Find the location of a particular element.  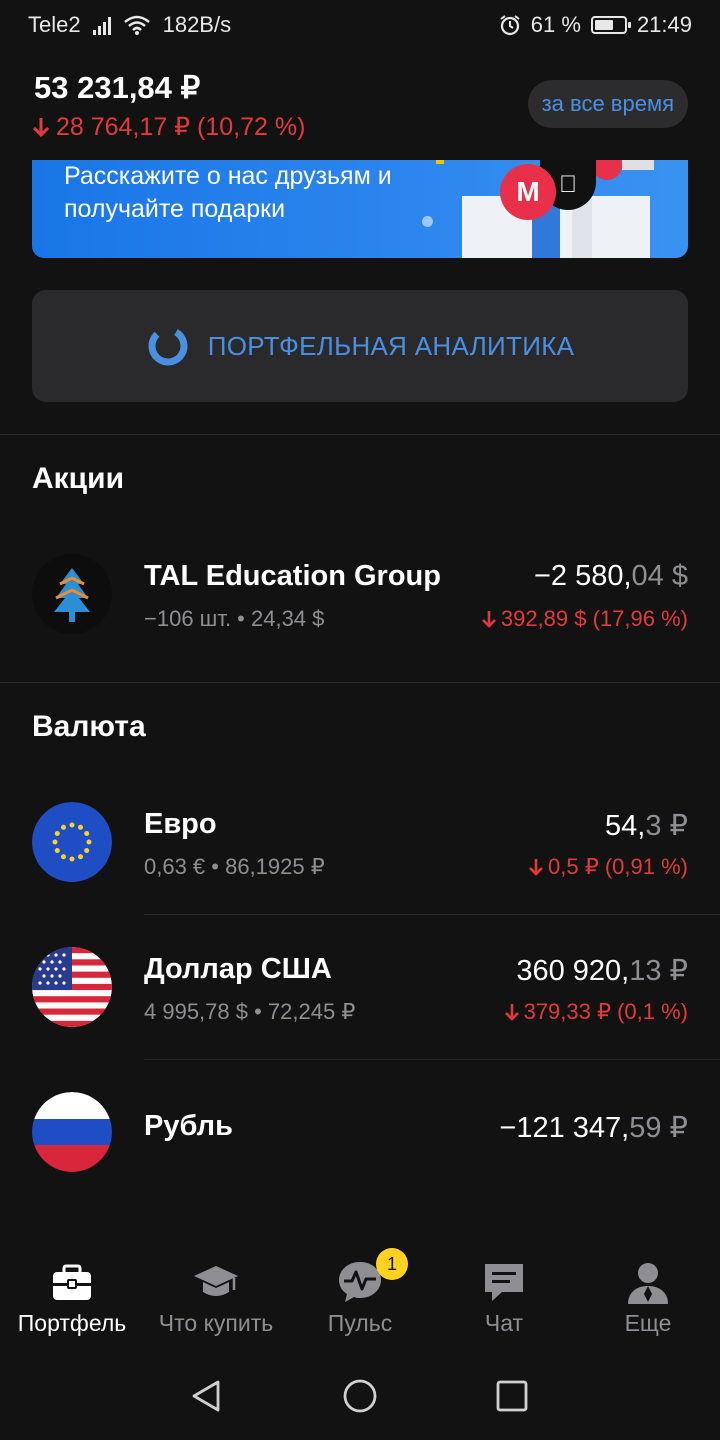

eu-flag-icon is located at coordinates (72, 842).